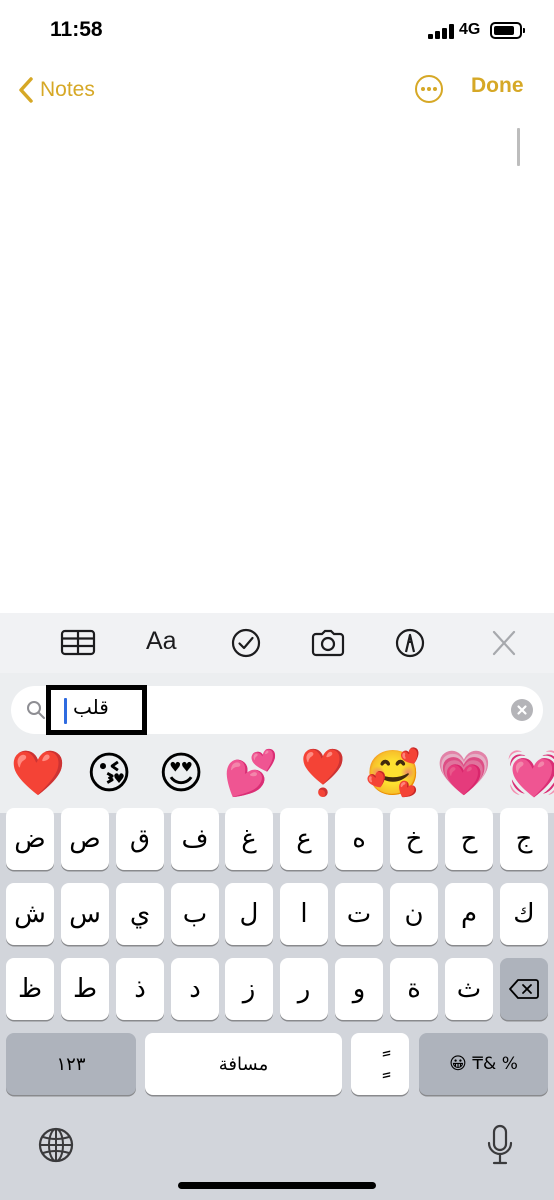 This screenshot has width=554, height=1200. What do you see at coordinates (524, 839) in the screenshot?
I see `key: ج` at bounding box center [524, 839].